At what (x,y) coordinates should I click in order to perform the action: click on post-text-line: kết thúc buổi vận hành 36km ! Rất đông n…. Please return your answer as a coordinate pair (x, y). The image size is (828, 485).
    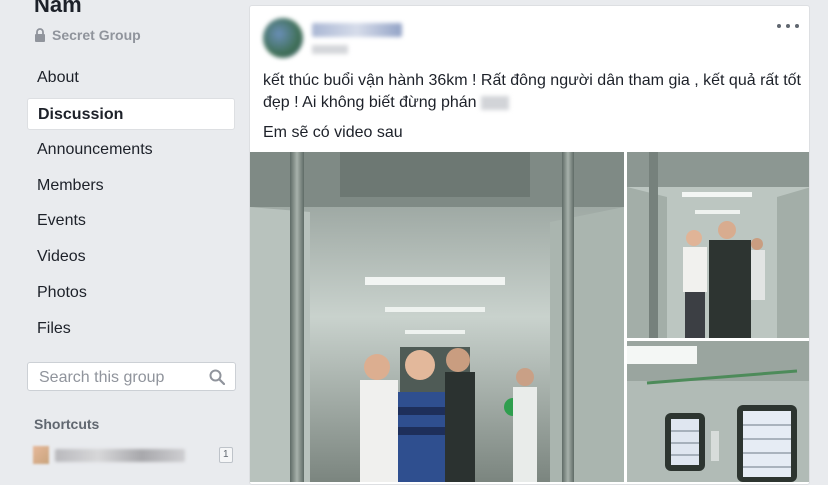
    Looking at the image, I should click on (533, 92).